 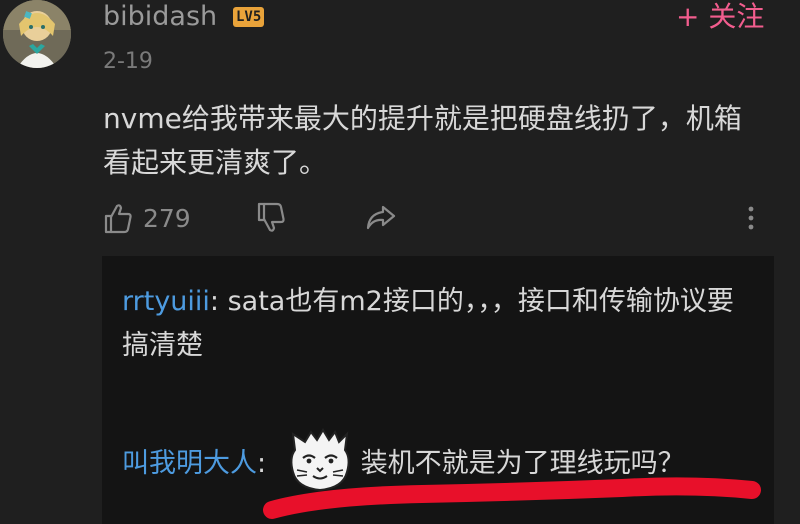 I want to click on red-underline-annotation, so click(x=512, y=498).